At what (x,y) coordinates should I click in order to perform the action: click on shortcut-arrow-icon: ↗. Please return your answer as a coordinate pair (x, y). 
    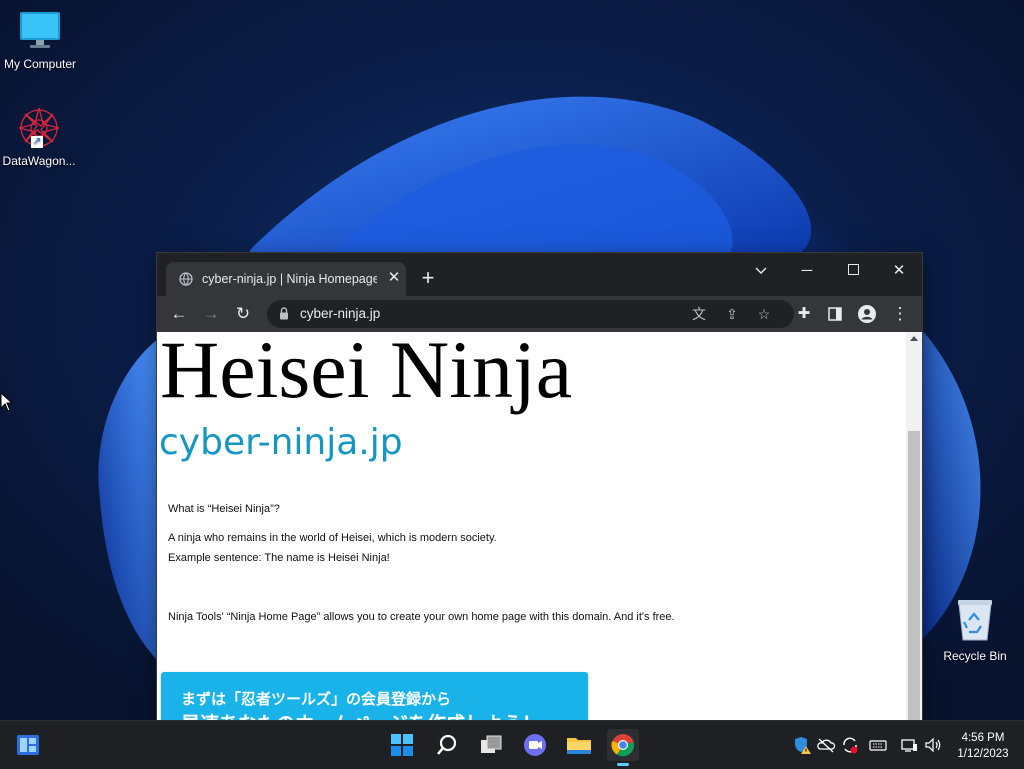
    Looking at the image, I should click on (37, 142).